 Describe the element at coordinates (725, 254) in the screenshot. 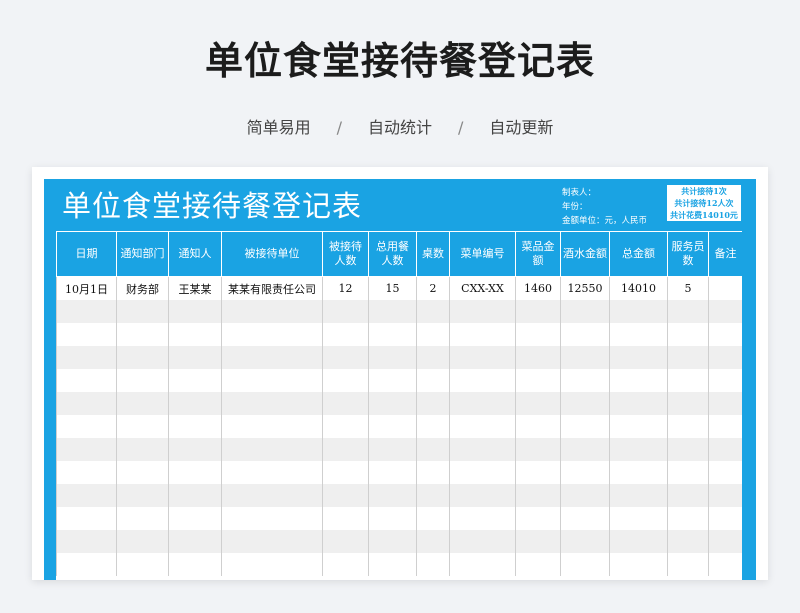

I see `column-header: 备注` at that location.